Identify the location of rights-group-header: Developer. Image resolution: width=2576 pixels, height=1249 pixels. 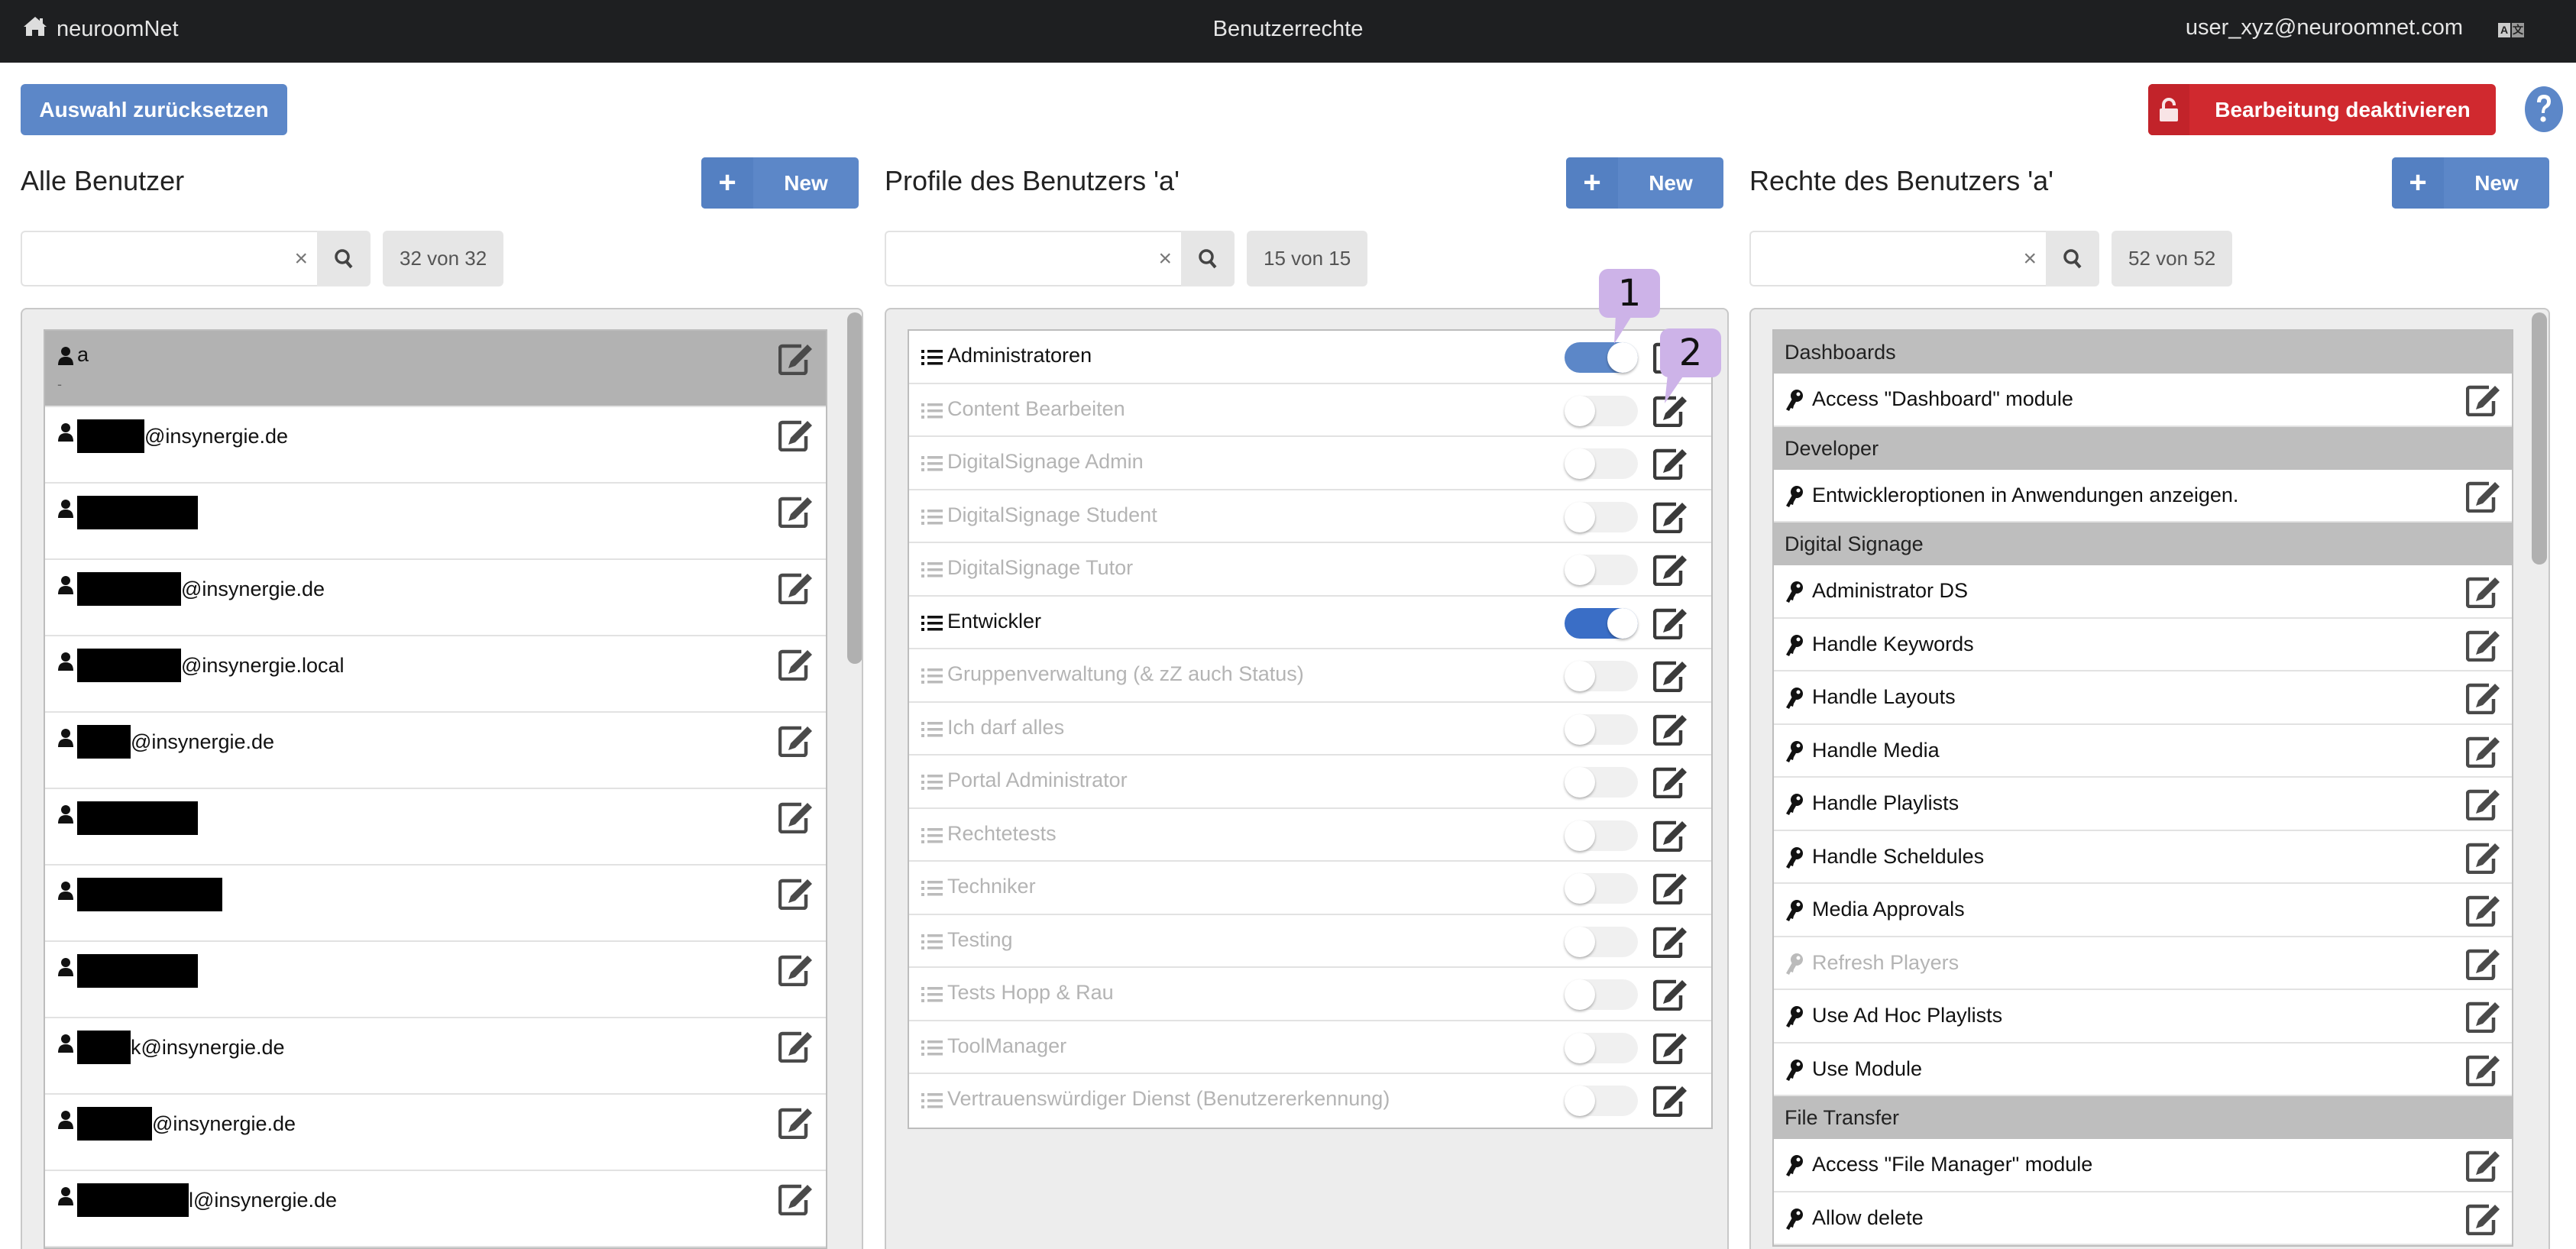
(2143, 448).